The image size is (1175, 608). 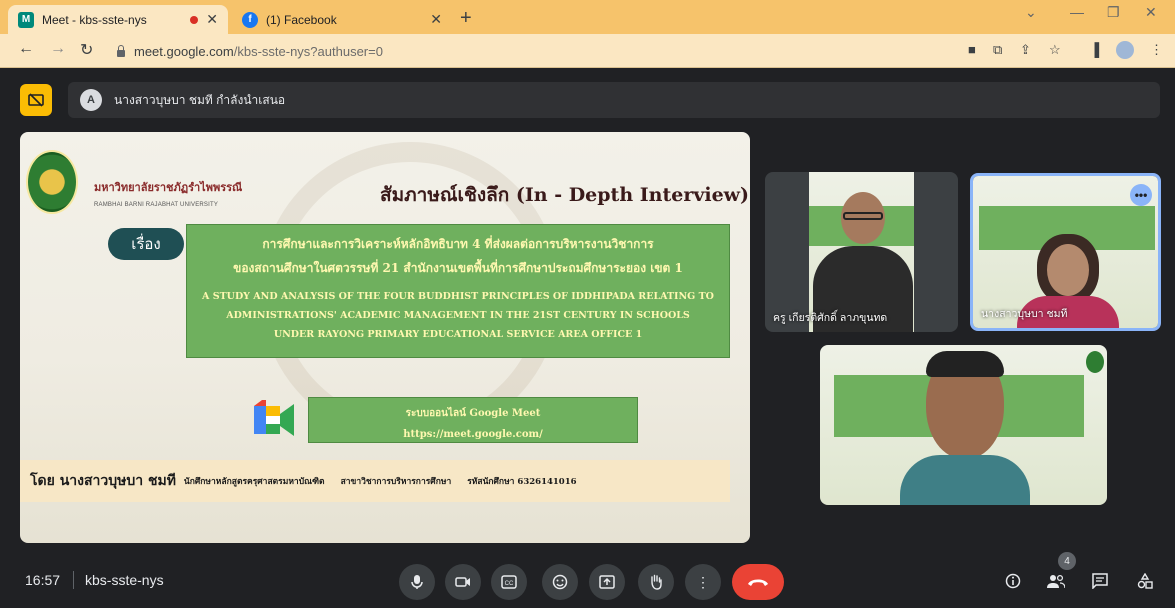 I want to click on author-major: สาขาวิชาการบริหารการศึกษา, so click(x=396, y=482).